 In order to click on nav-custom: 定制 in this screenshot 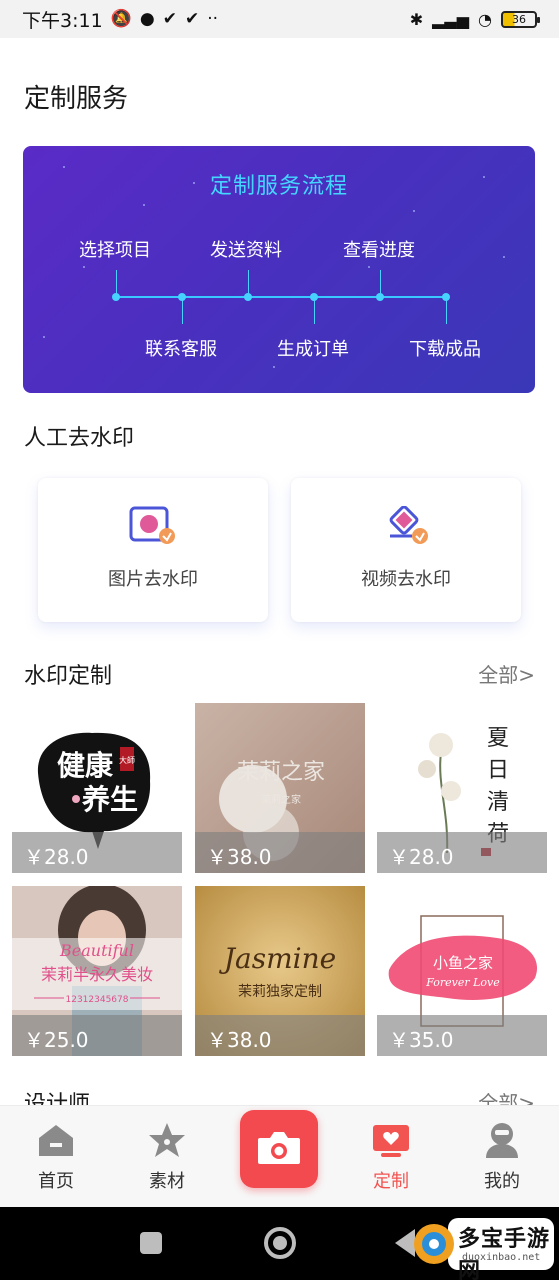, I will do `click(391, 1156)`.